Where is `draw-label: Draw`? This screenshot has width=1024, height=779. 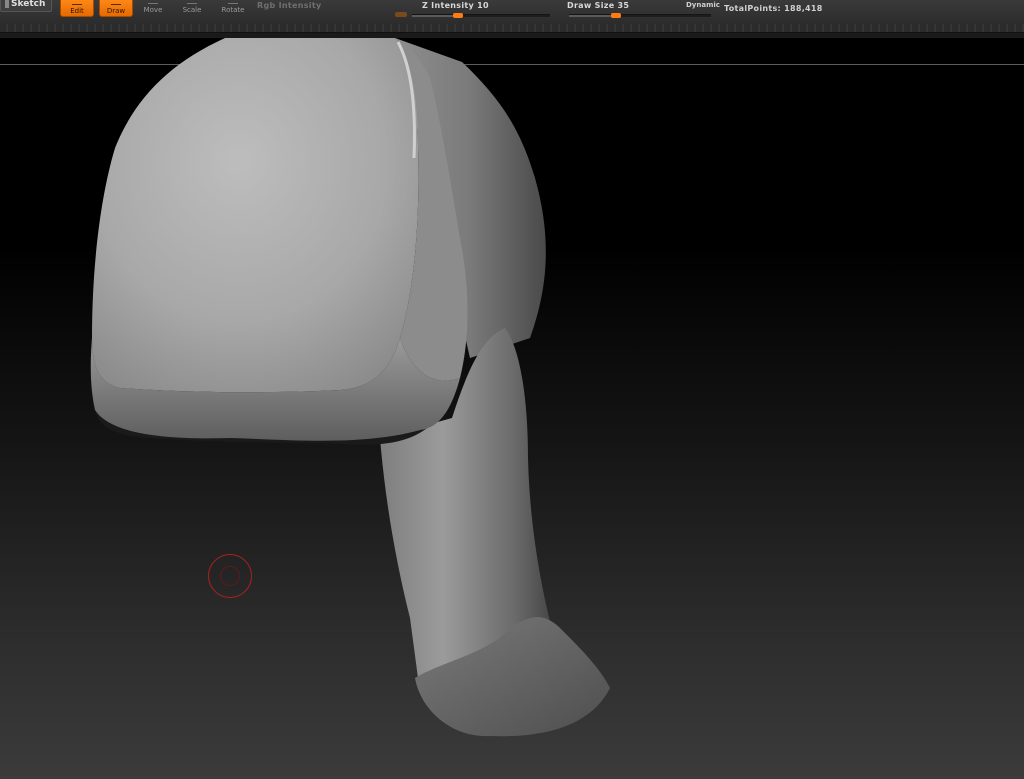 draw-label: Draw is located at coordinates (116, 11).